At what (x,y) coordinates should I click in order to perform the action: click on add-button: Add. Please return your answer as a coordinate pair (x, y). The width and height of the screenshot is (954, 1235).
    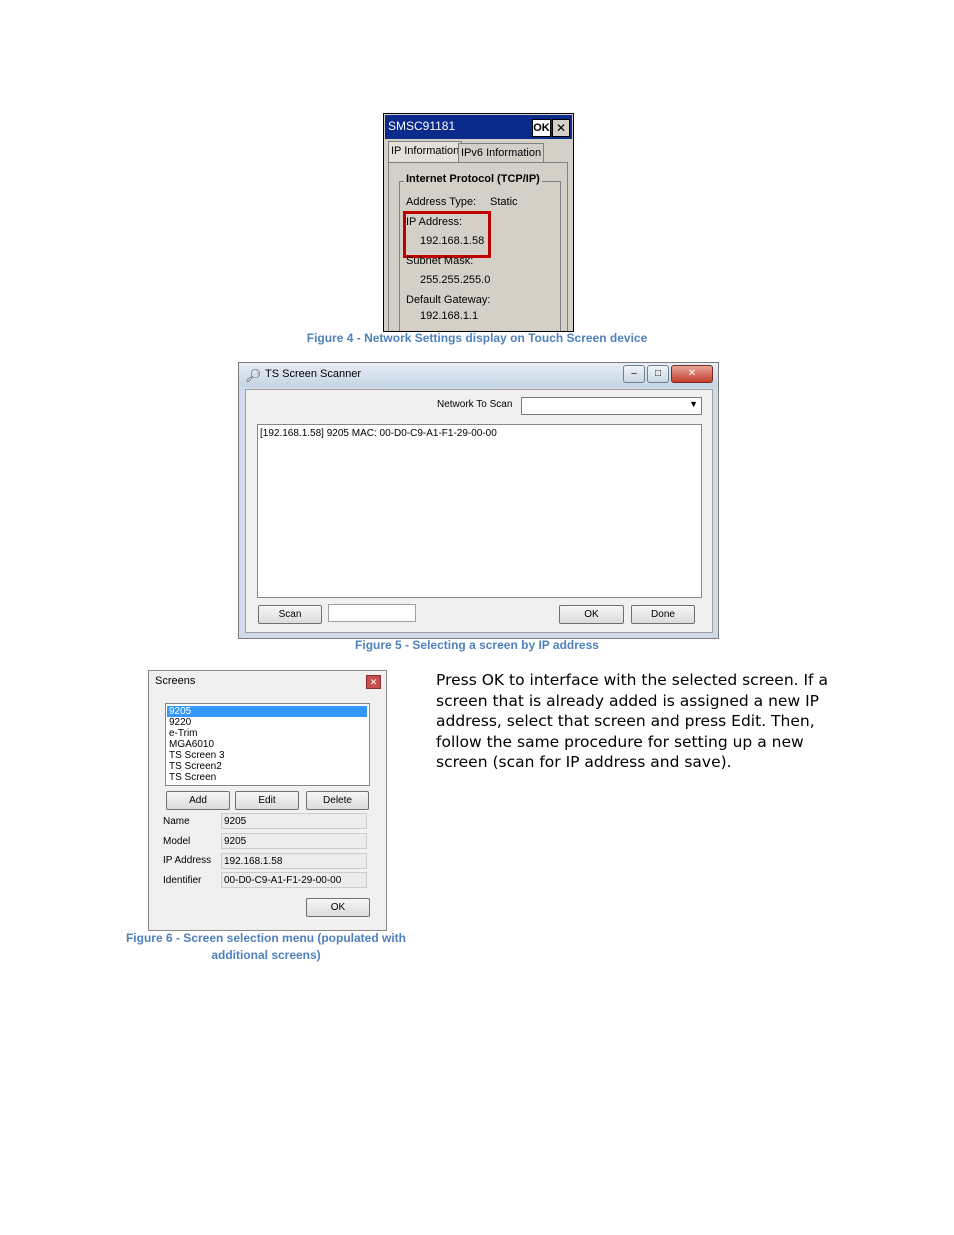
    Looking at the image, I should click on (198, 800).